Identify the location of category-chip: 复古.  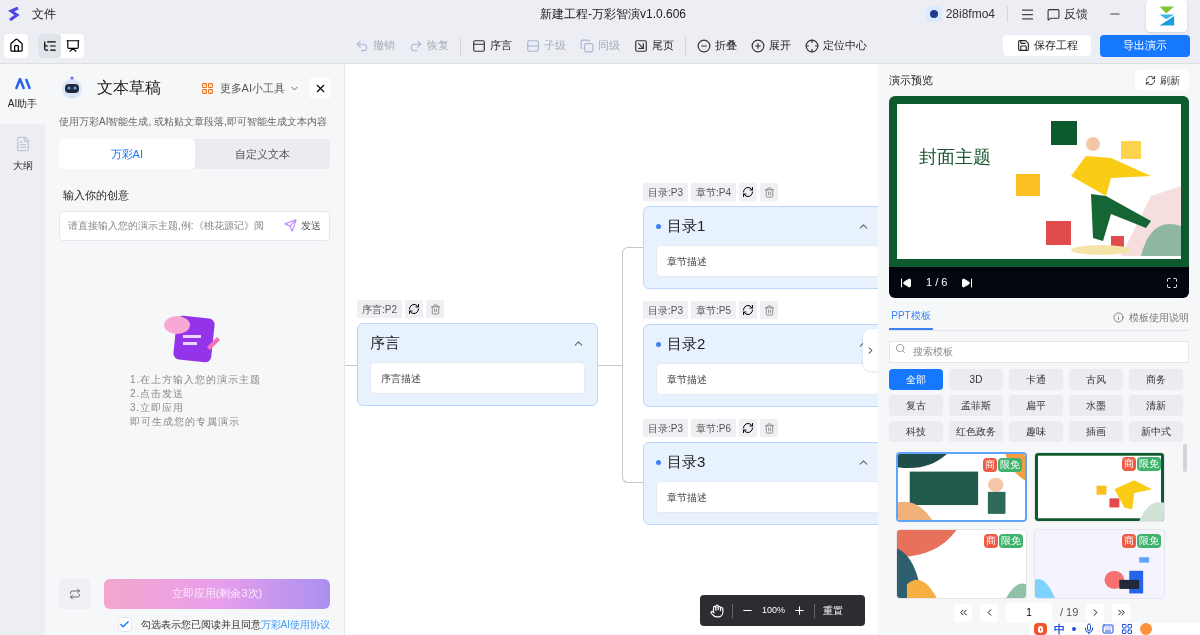
(916, 405).